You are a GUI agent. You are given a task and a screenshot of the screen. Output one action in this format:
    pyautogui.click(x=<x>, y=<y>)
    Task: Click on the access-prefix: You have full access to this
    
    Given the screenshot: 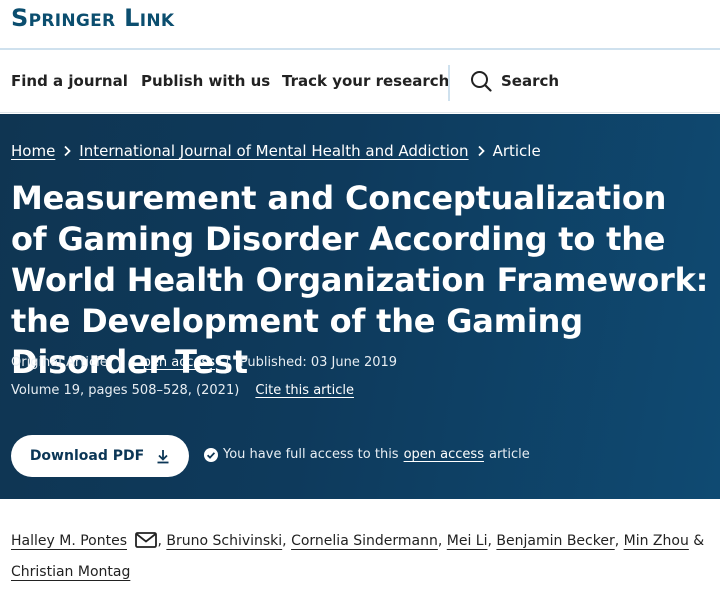 What is the action you would take?
    pyautogui.click(x=311, y=454)
    